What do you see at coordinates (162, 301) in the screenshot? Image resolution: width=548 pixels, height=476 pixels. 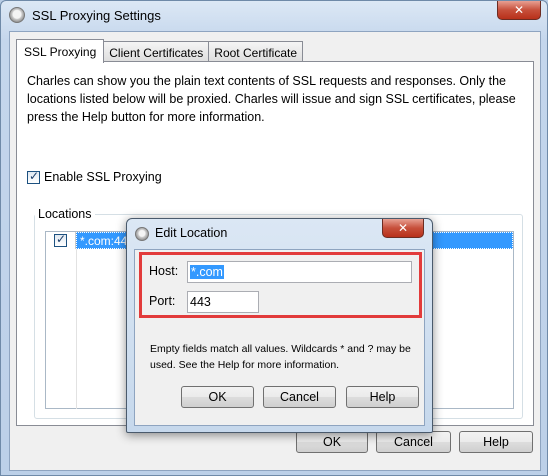 I see `port-label: Port:` at bounding box center [162, 301].